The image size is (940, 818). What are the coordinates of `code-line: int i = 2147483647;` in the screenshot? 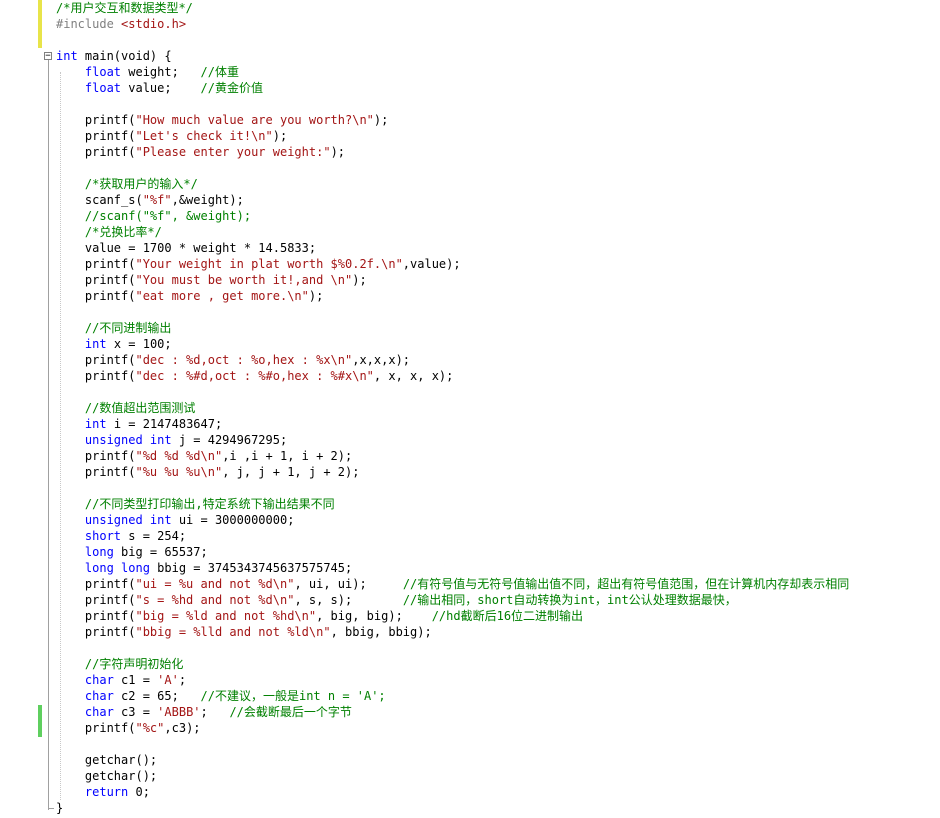 It's located at (139, 424).